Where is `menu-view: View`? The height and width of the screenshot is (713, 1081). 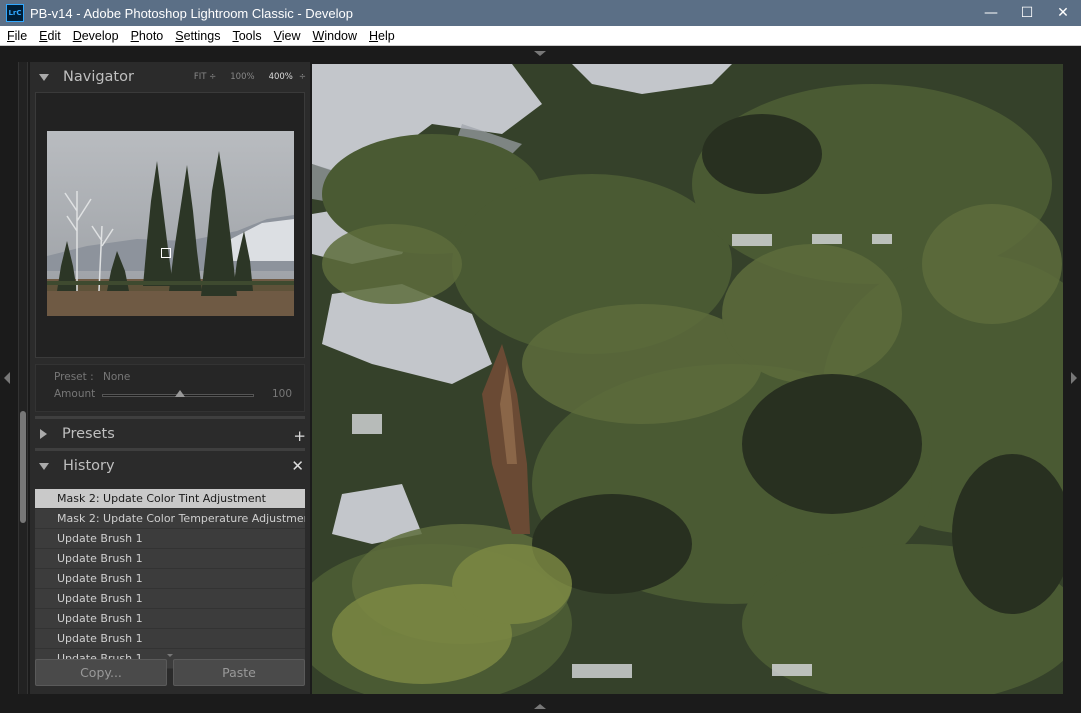
menu-view: View is located at coordinates (287, 36).